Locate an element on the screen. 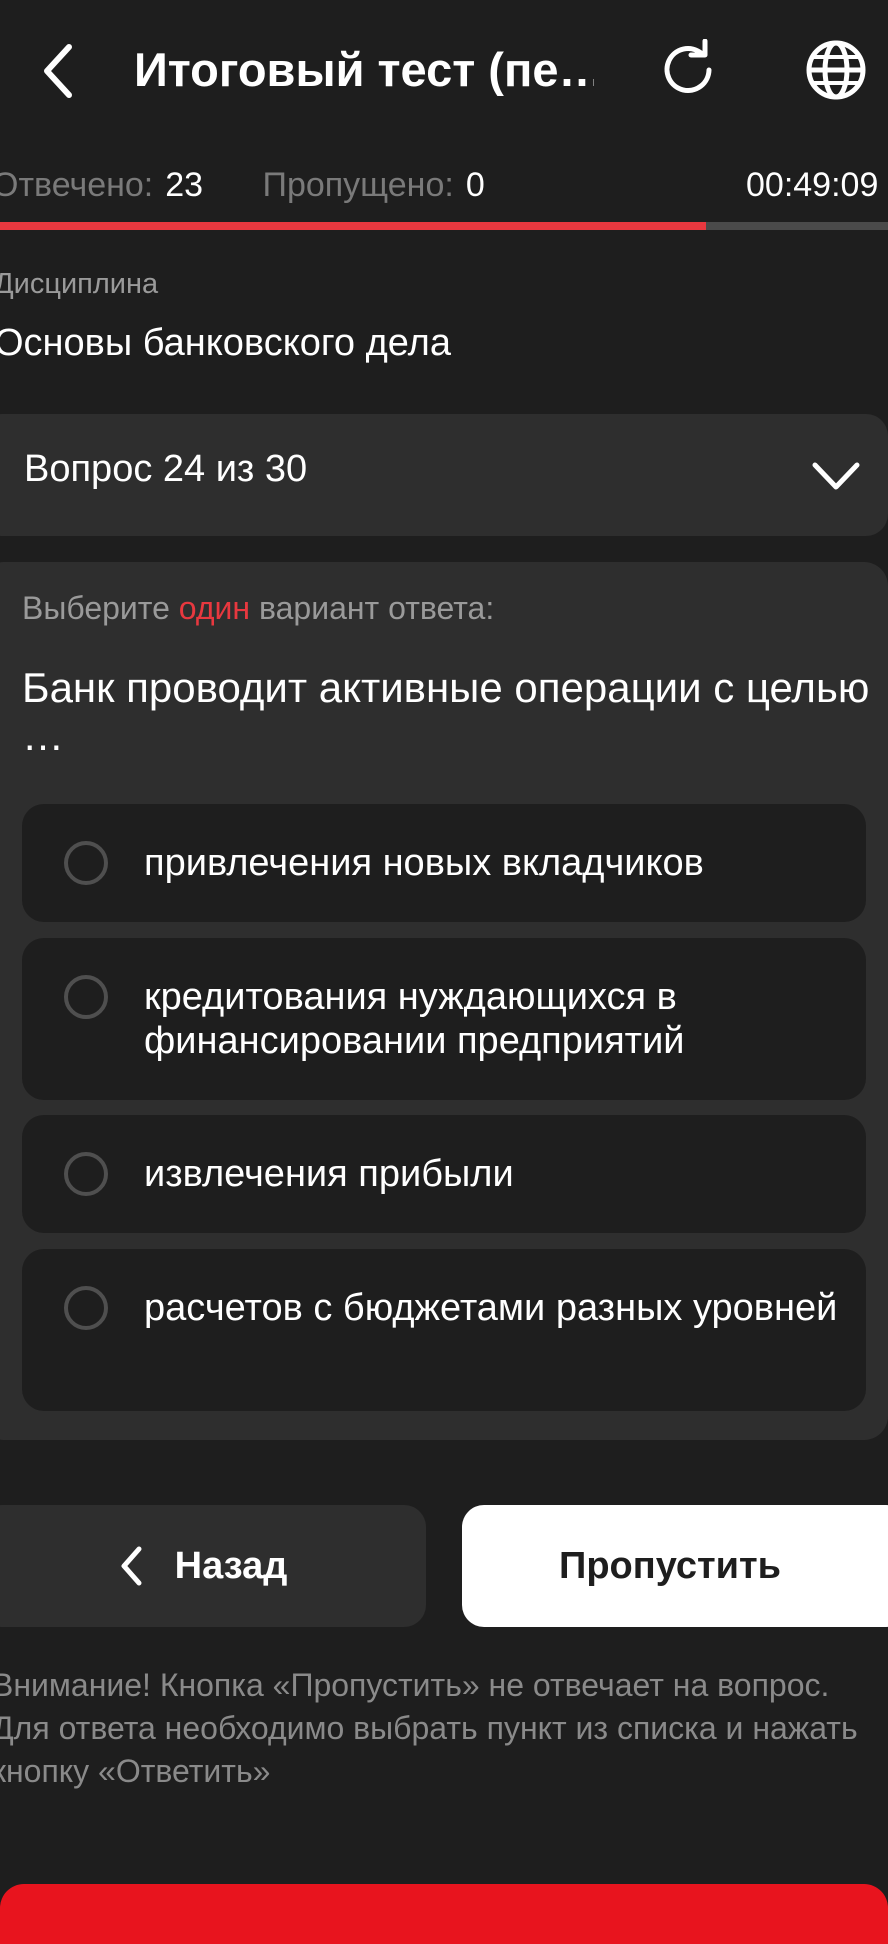 The height and width of the screenshot is (1944, 888). answered-count: 23 is located at coordinates (184, 185).